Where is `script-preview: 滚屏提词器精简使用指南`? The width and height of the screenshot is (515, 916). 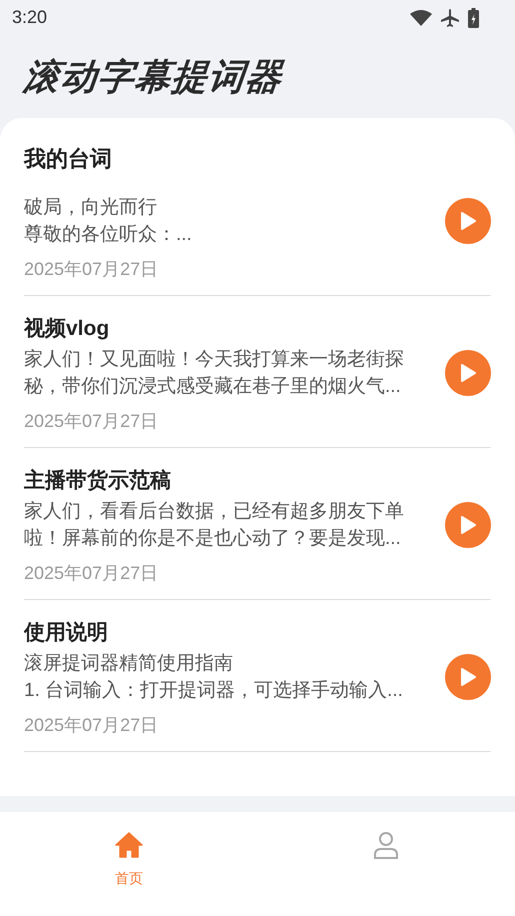
script-preview: 滚屏提词器精简使用指南 is located at coordinates (129, 664).